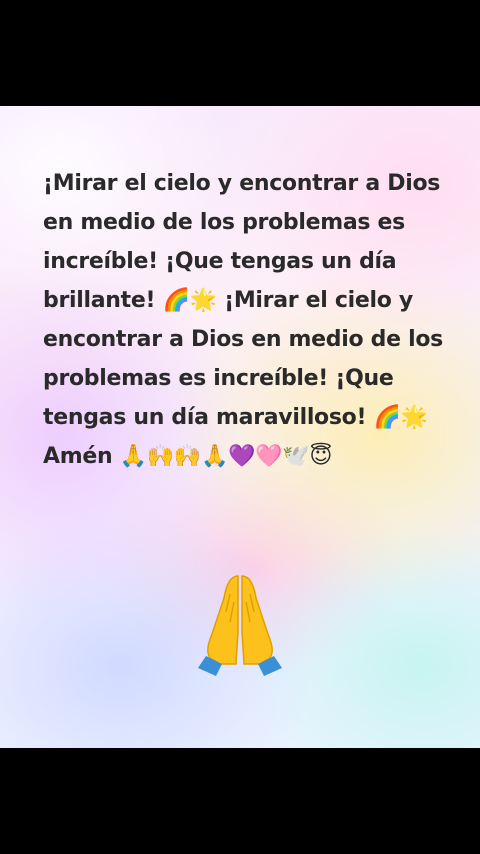 This screenshot has height=854, width=480. What do you see at coordinates (240, 625) in the screenshot?
I see `folded-hands-icon` at bounding box center [240, 625].